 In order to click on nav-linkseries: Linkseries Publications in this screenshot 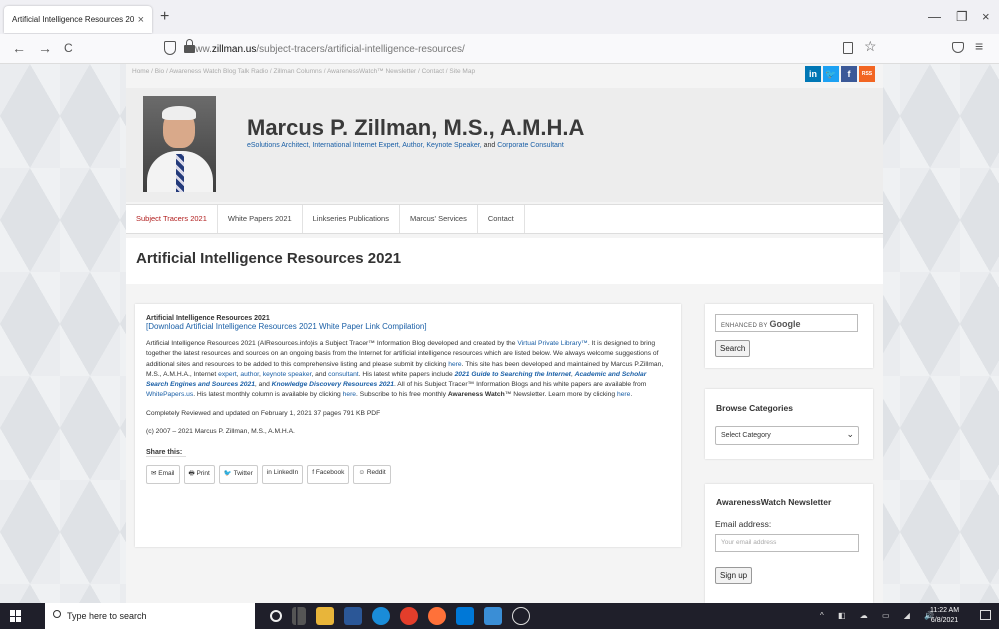, I will do `click(351, 219)`.